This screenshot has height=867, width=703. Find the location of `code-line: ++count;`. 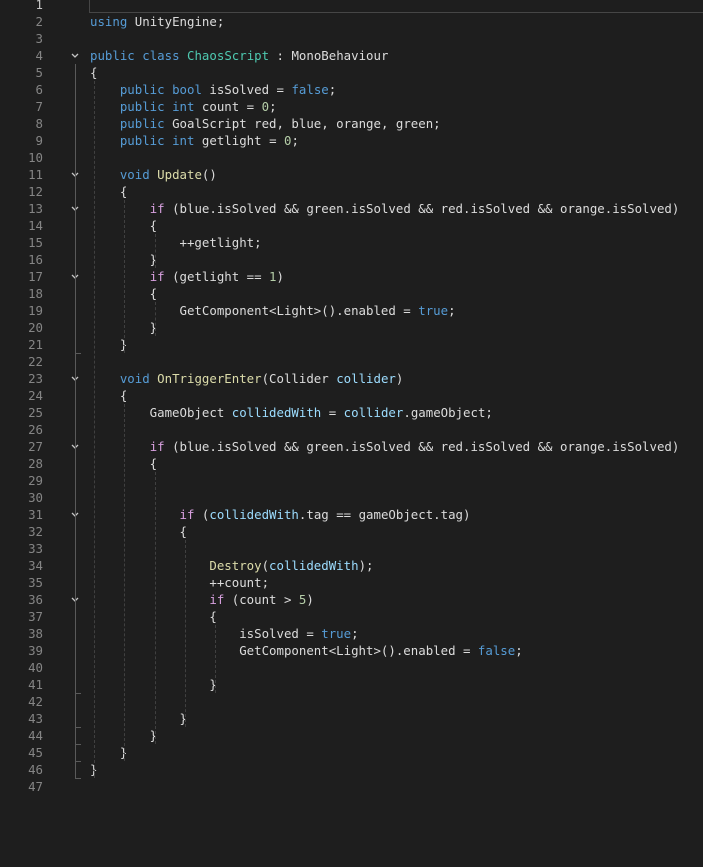

code-line: ++count; is located at coordinates (179, 582).